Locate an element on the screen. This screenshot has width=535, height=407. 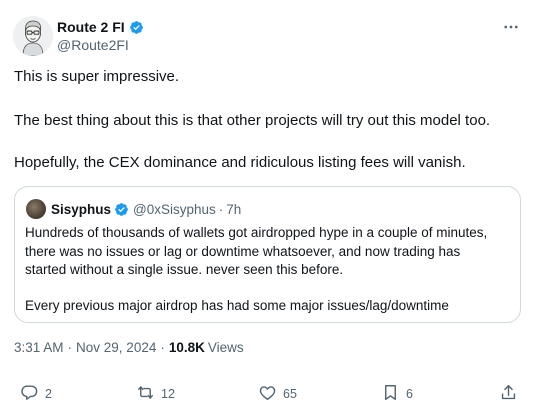
tweet-paragraph: This is super impressive. is located at coordinates (97, 76).